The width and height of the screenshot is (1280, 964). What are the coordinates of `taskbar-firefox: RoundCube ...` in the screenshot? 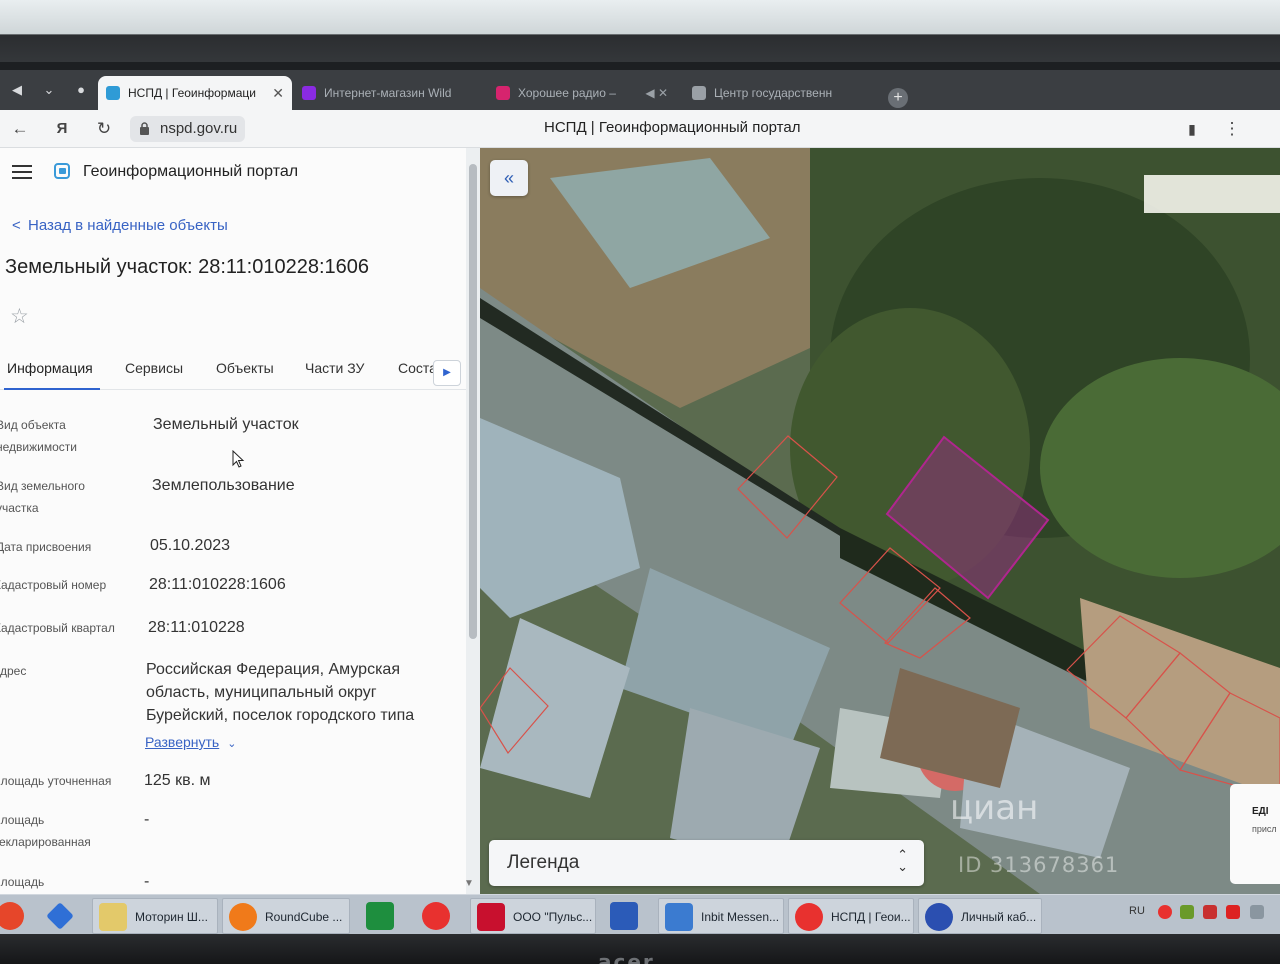 It's located at (286, 916).